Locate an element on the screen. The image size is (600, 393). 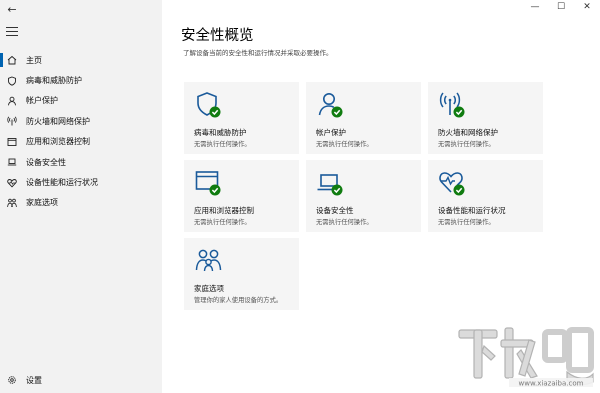
tile-family-options: 家庭选项 管理你的家人使用设备的方式。 is located at coordinates (241, 274).